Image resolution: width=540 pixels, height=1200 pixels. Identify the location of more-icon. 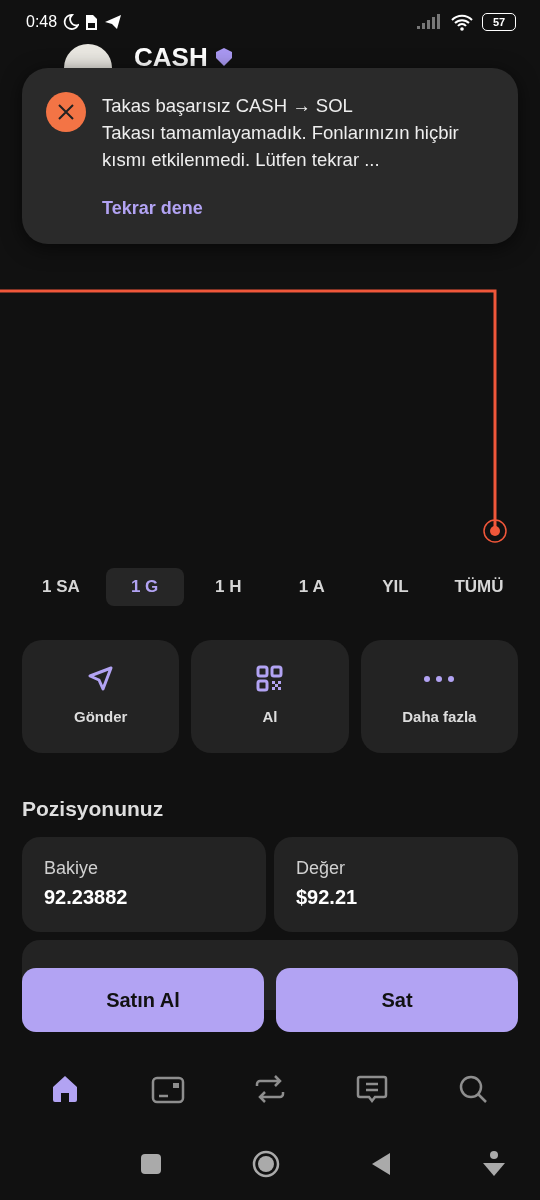
(439, 679).